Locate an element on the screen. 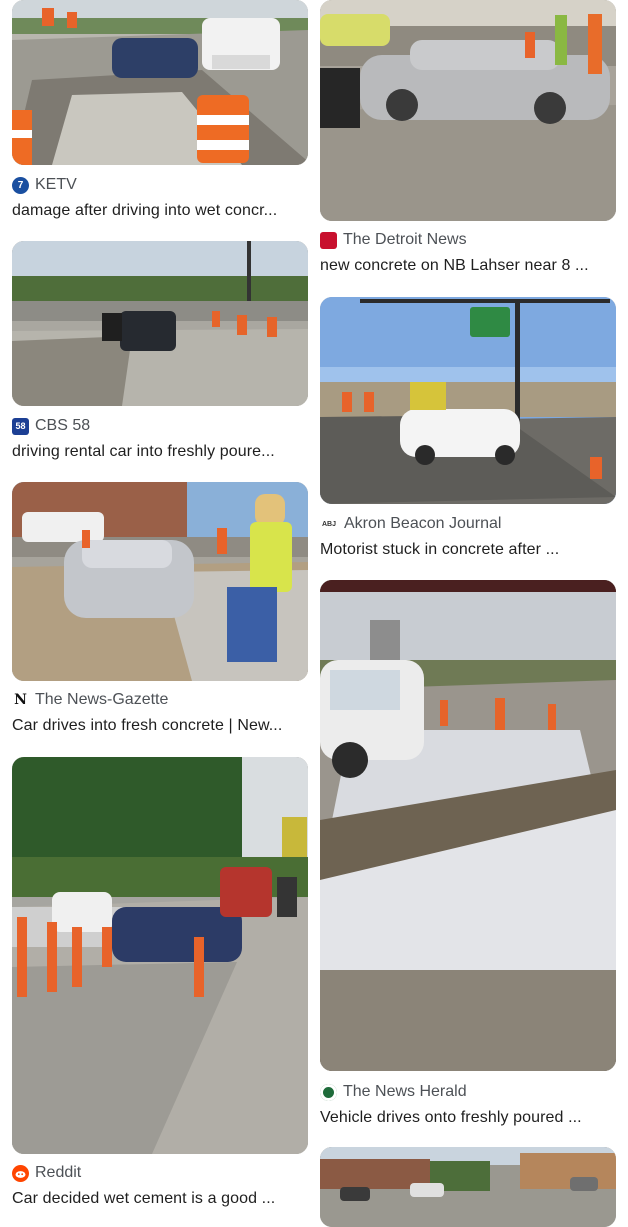 The height and width of the screenshot is (1227, 628). abj-logo-icon: ABJ is located at coordinates (329, 524).